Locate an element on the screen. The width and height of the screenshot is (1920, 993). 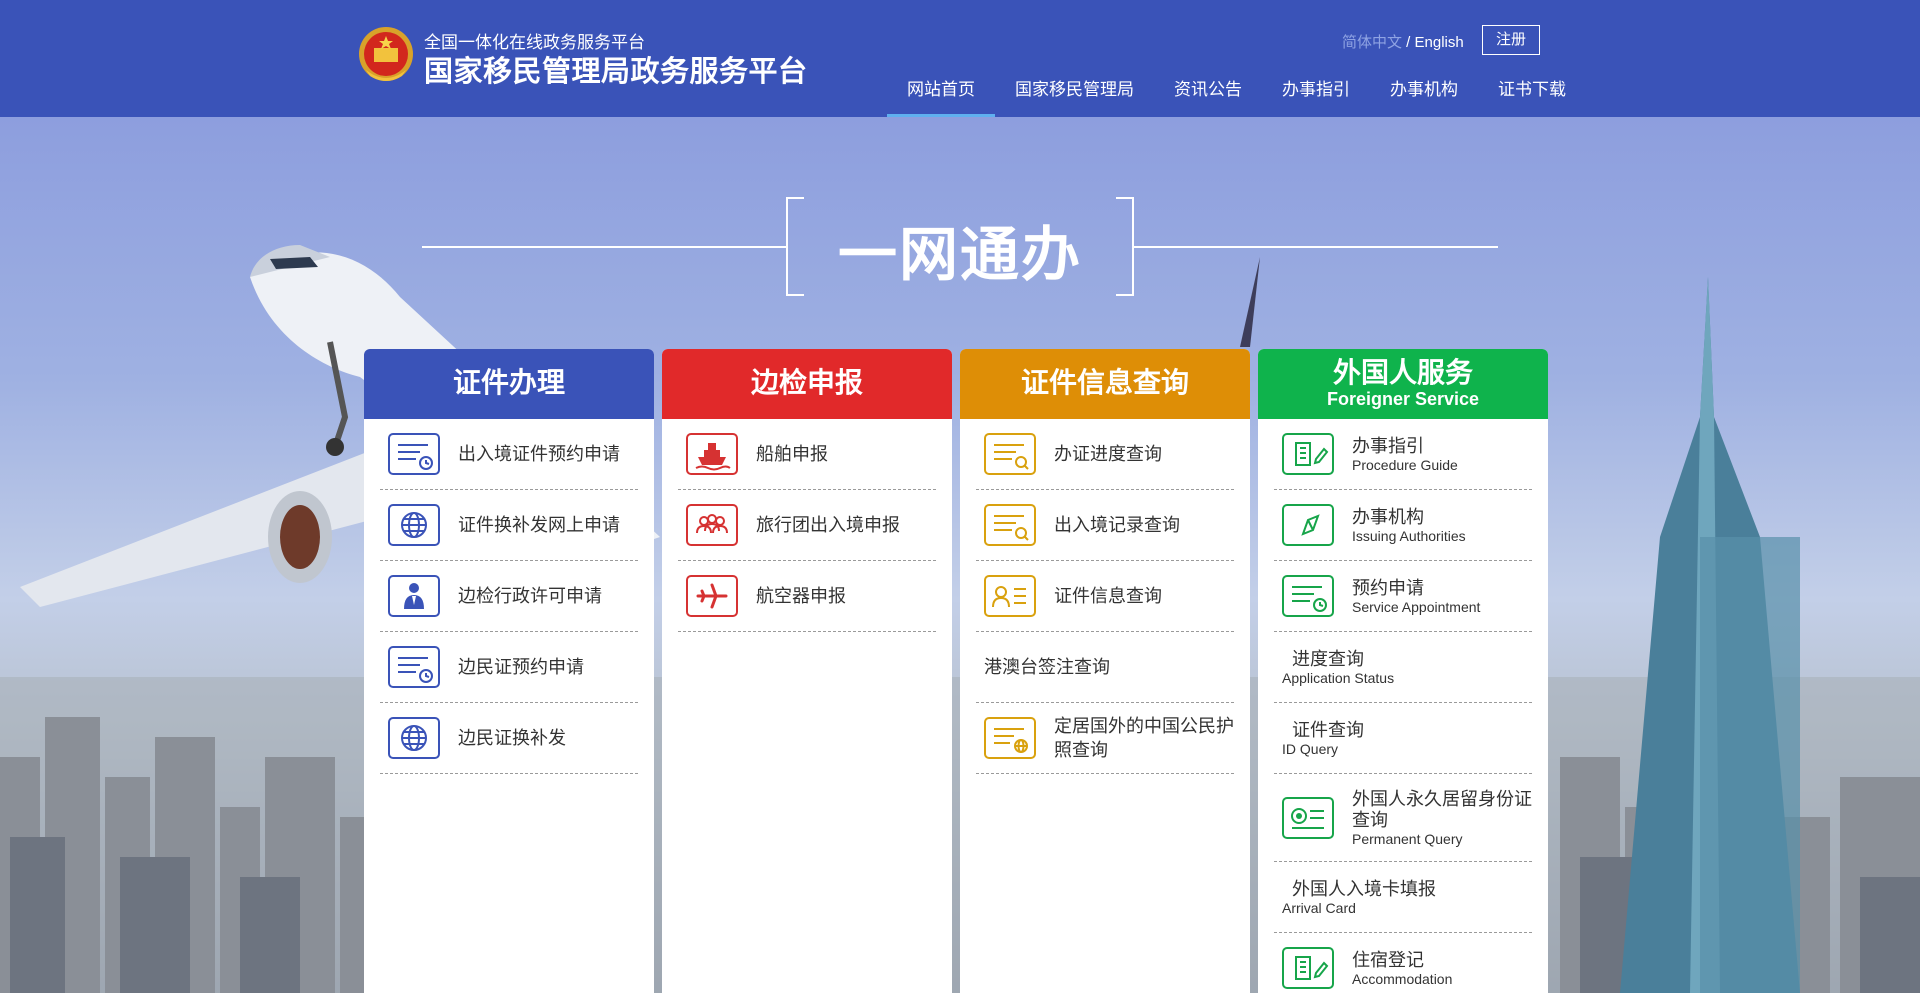
list-item-label-zh: 证件查询 is located at coordinates (1328, 729).